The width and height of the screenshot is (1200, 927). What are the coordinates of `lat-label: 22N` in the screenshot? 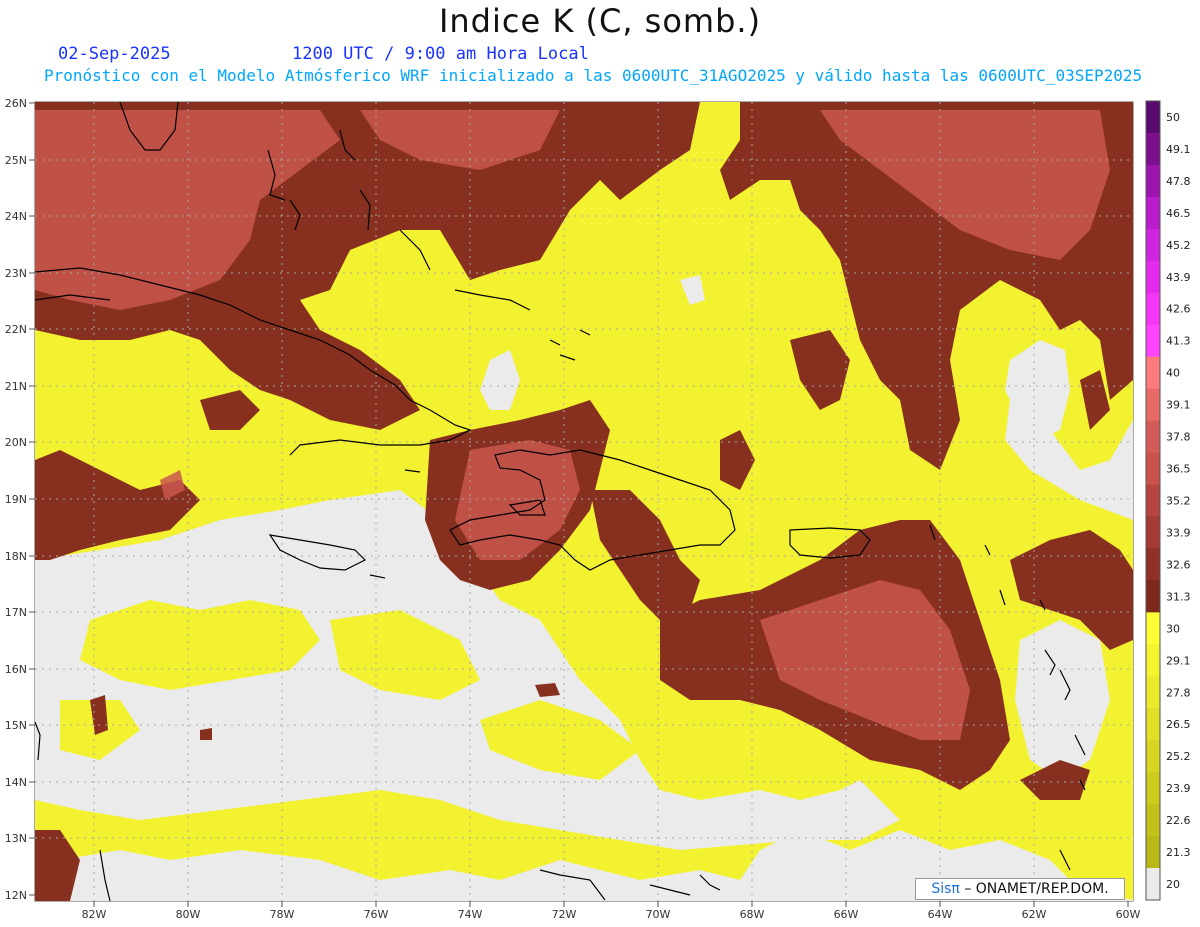 It's located at (16, 329).